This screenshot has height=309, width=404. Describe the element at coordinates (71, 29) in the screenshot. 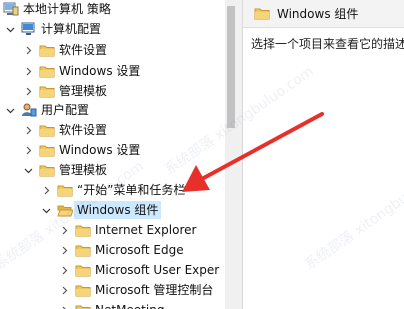

I see `tree-item-label: 计算机配置` at that location.